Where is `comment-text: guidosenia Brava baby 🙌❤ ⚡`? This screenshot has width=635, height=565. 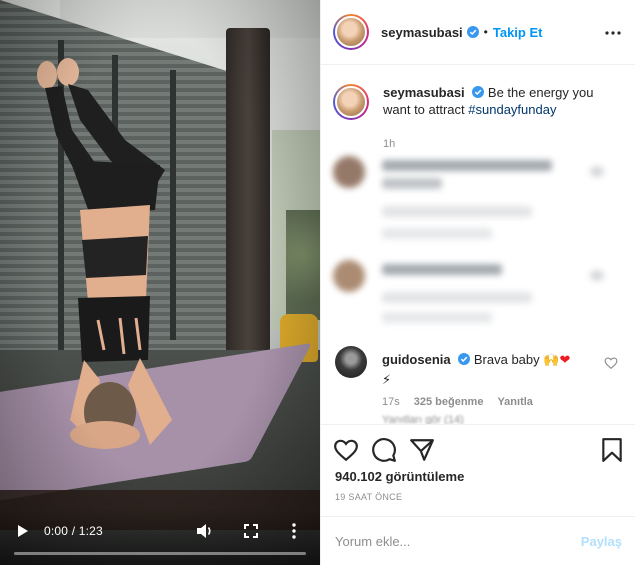
comment-text: guidosenia Brava baby 🙌❤ ⚡ is located at coordinates (484, 370).